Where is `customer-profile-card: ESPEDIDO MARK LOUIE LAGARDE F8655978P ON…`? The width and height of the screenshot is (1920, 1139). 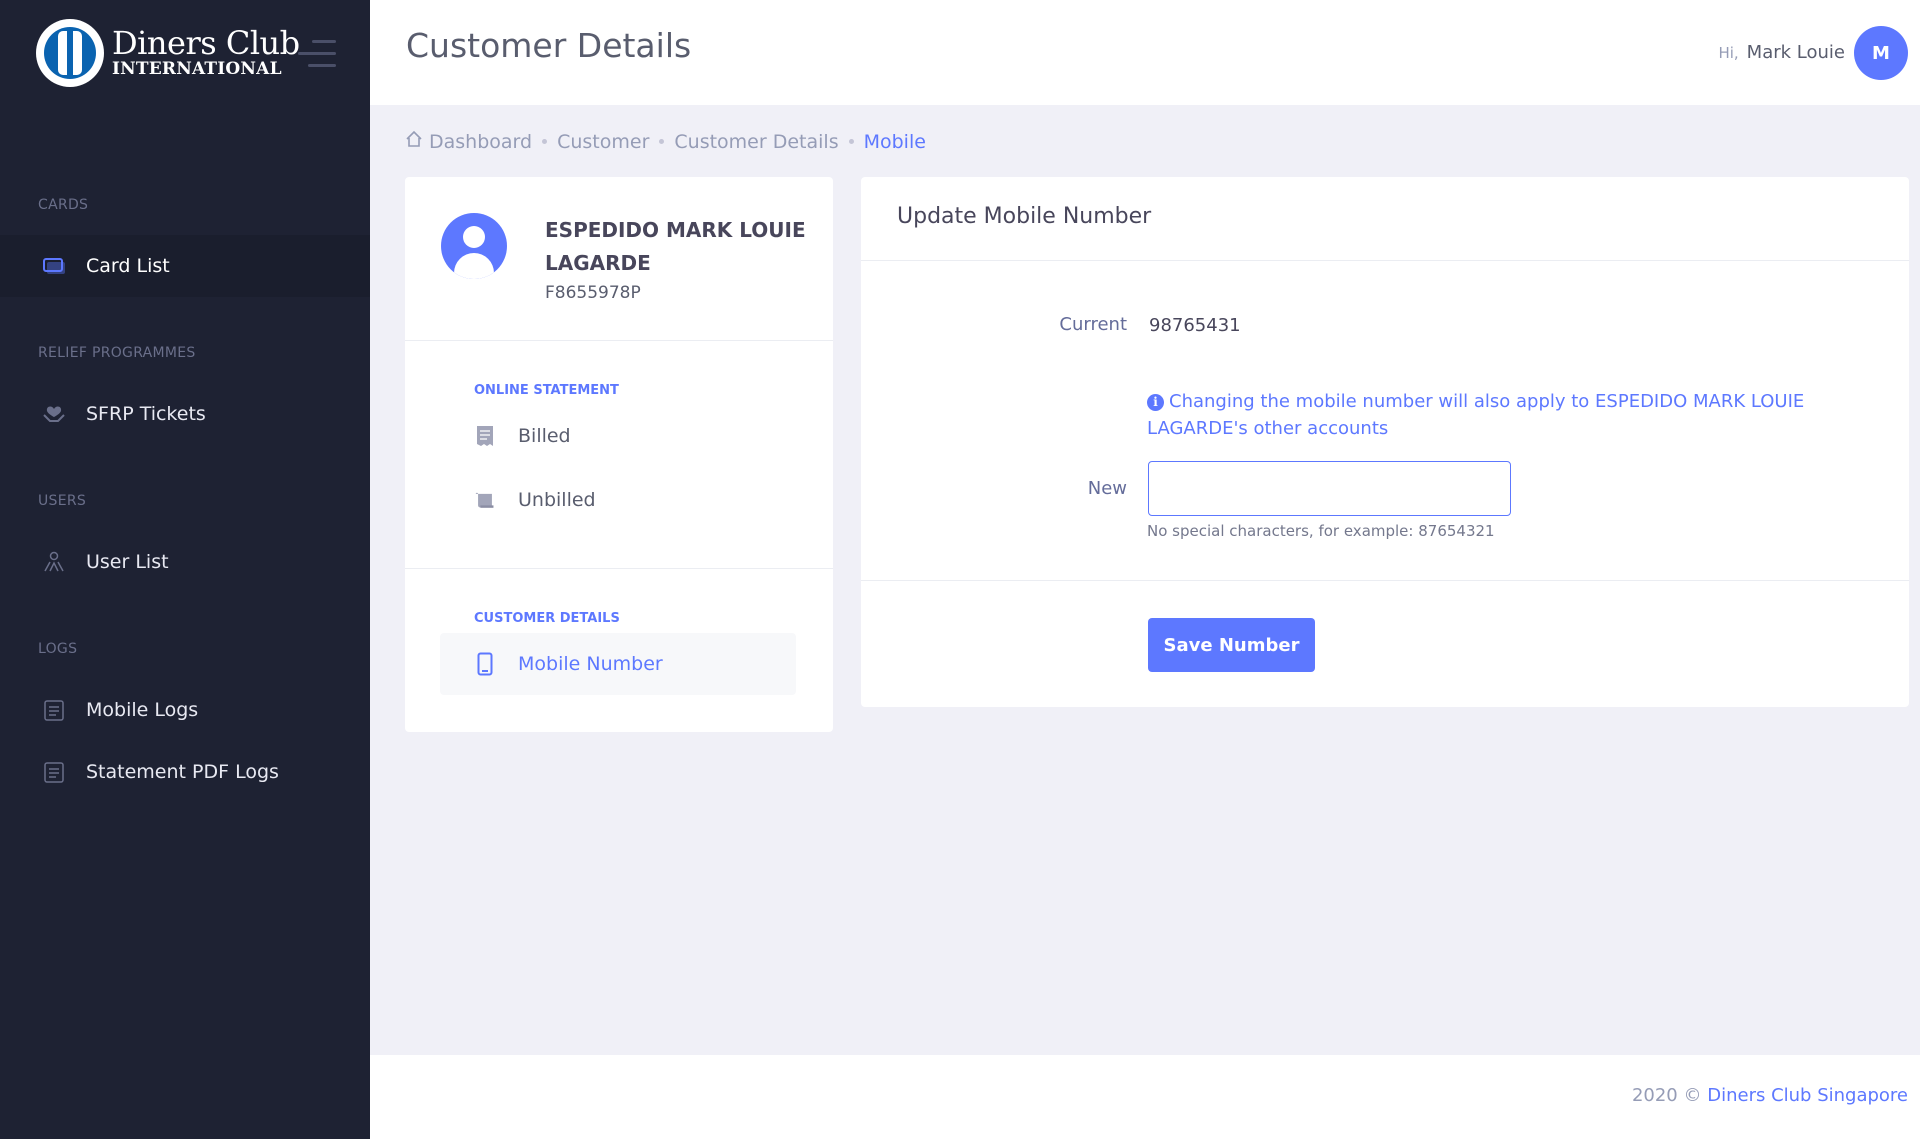 customer-profile-card: ESPEDIDO MARK LOUIE LAGARDE F8655978P ON… is located at coordinates (619, 454).